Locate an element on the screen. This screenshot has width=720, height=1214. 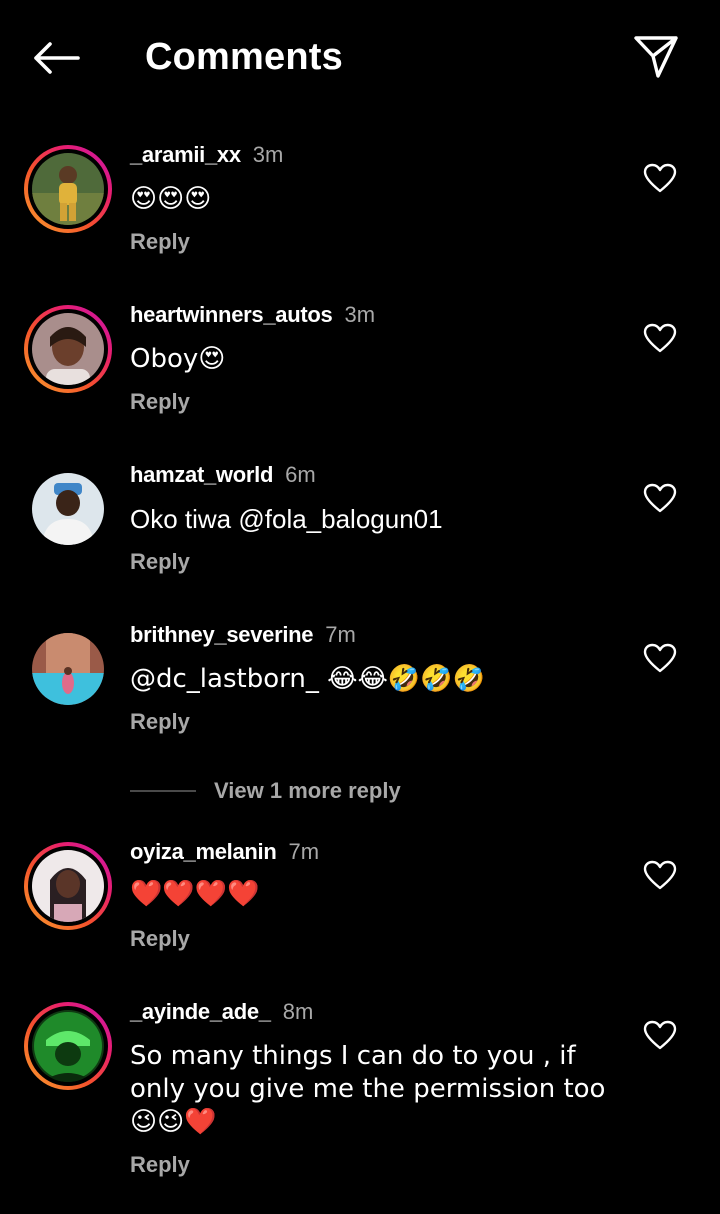
comment-time: 6m is located at coordinates (300, 474).